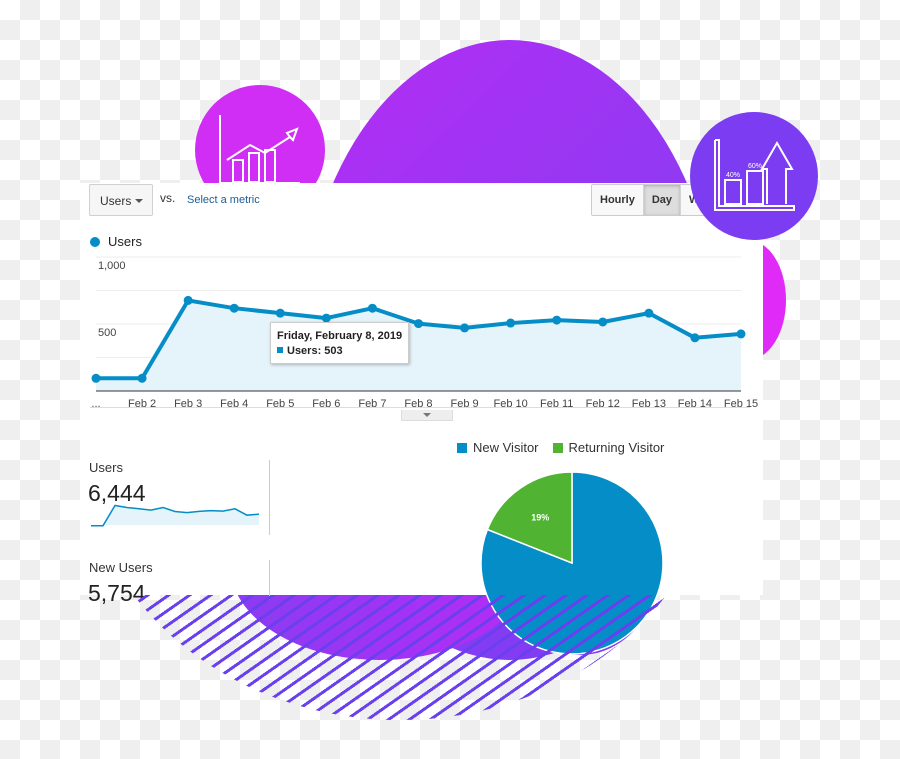 This screenshot has width=900, height=759. I want to click on tooltip-value-text: Users: 503, so click(315, 351).